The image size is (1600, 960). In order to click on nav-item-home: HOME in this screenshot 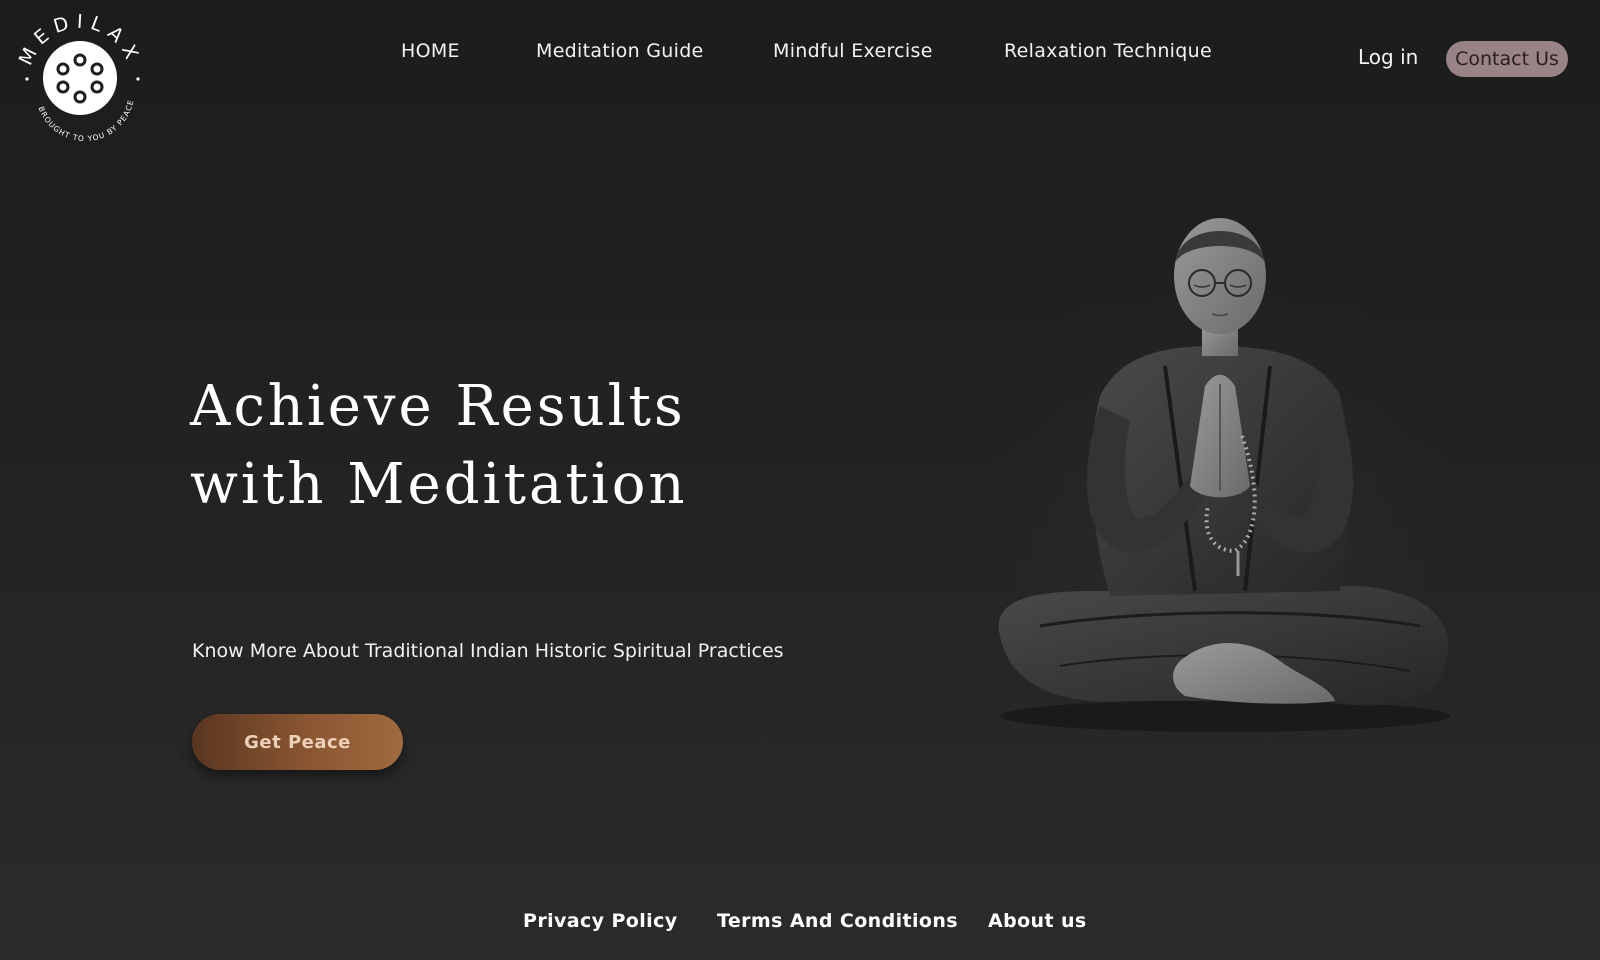, I will do `click(430, 51)`.